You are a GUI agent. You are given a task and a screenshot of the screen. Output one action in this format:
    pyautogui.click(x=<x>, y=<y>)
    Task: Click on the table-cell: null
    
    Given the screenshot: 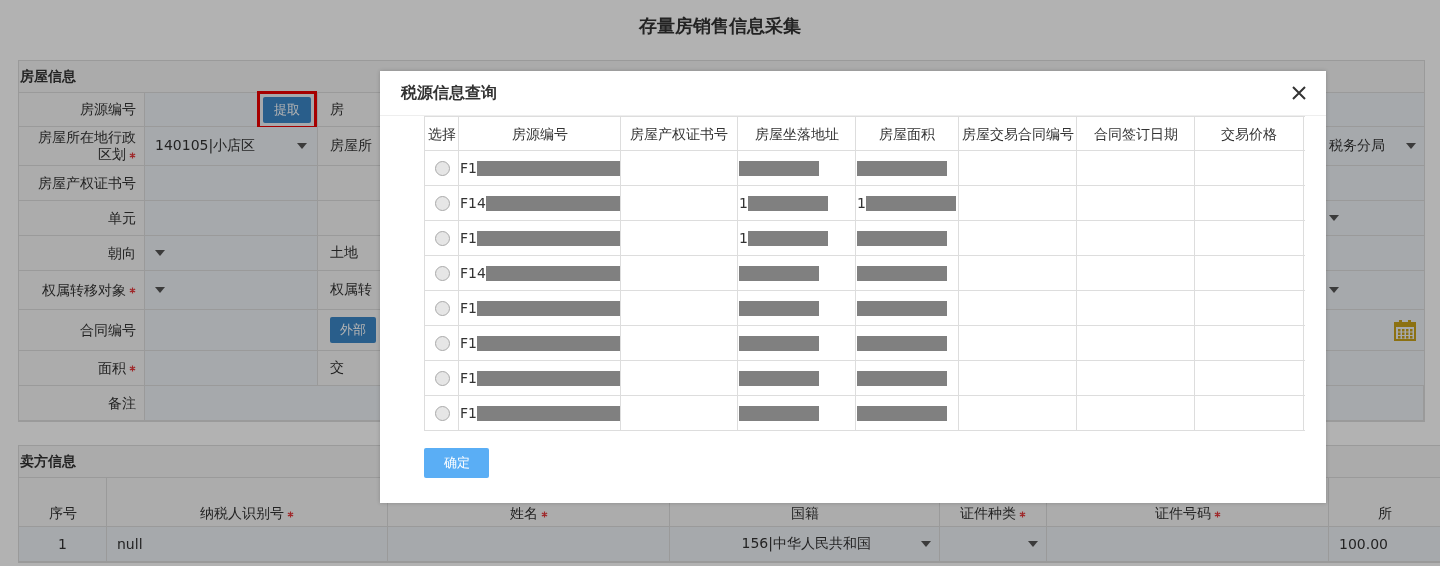 What is the action you would take?
    pyautogui.click(x=247, y=544)
    